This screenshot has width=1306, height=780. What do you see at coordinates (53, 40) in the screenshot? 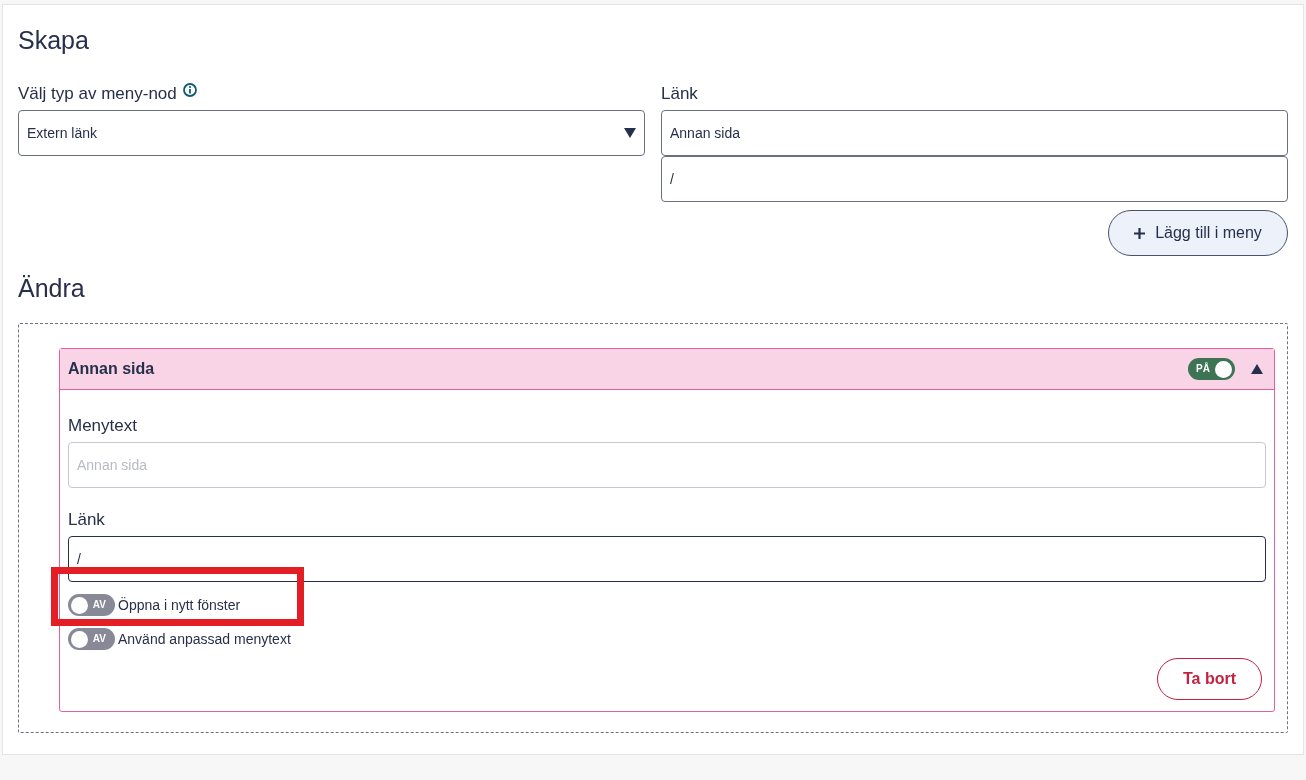
I see `section-heading: Skapa` at bounding box center [53, 40].